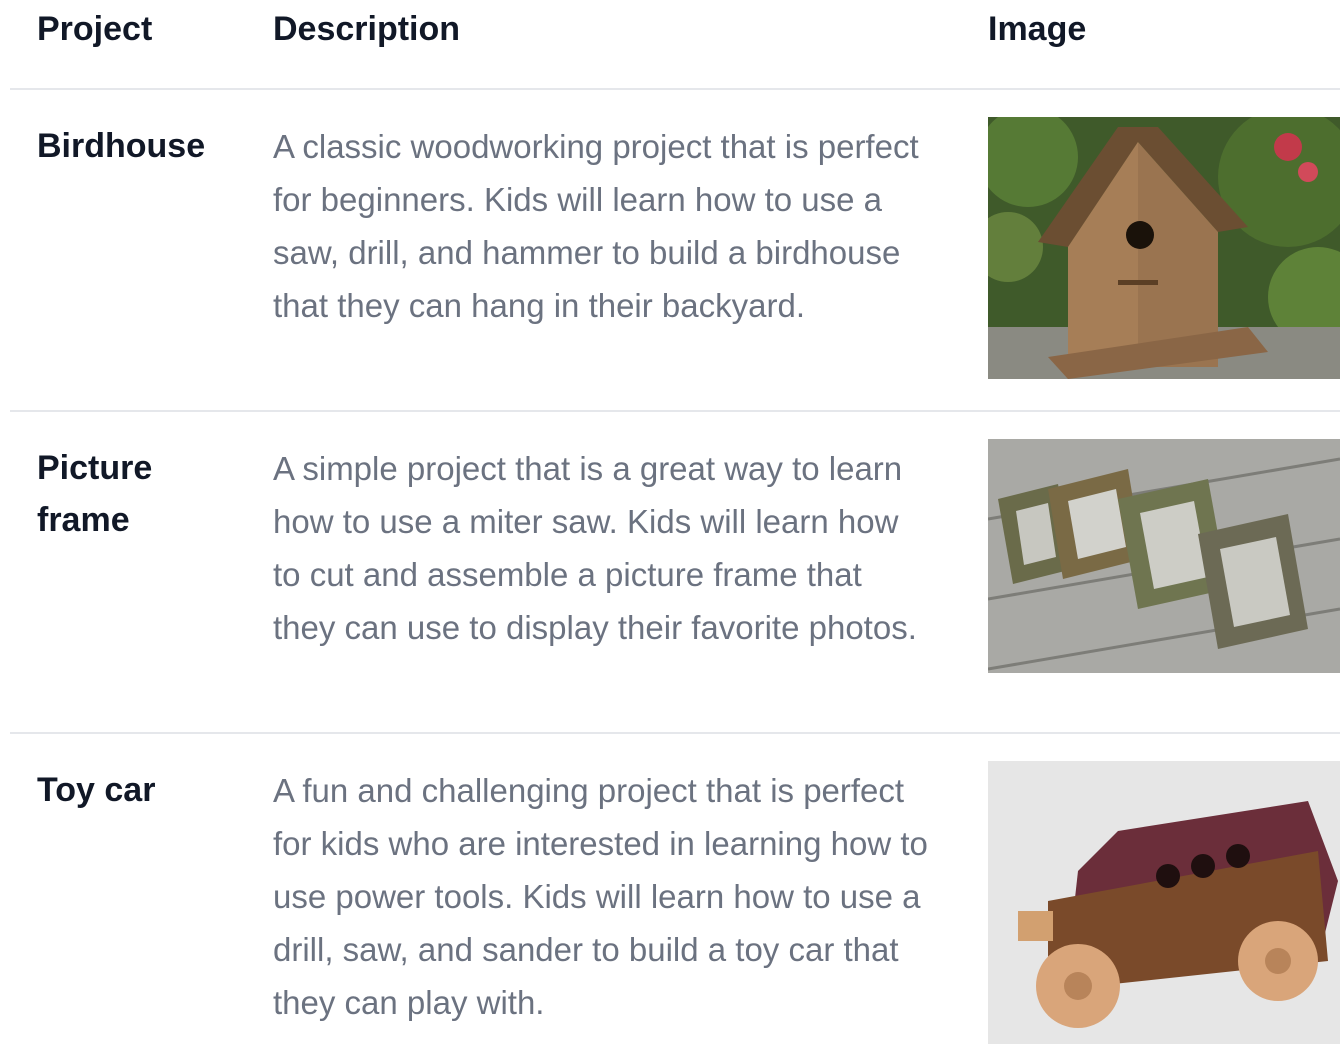 Image resolution: width=1340 pixels, height=1044 pixels. I want to click on project-name: Toy car, so click(96, 790).